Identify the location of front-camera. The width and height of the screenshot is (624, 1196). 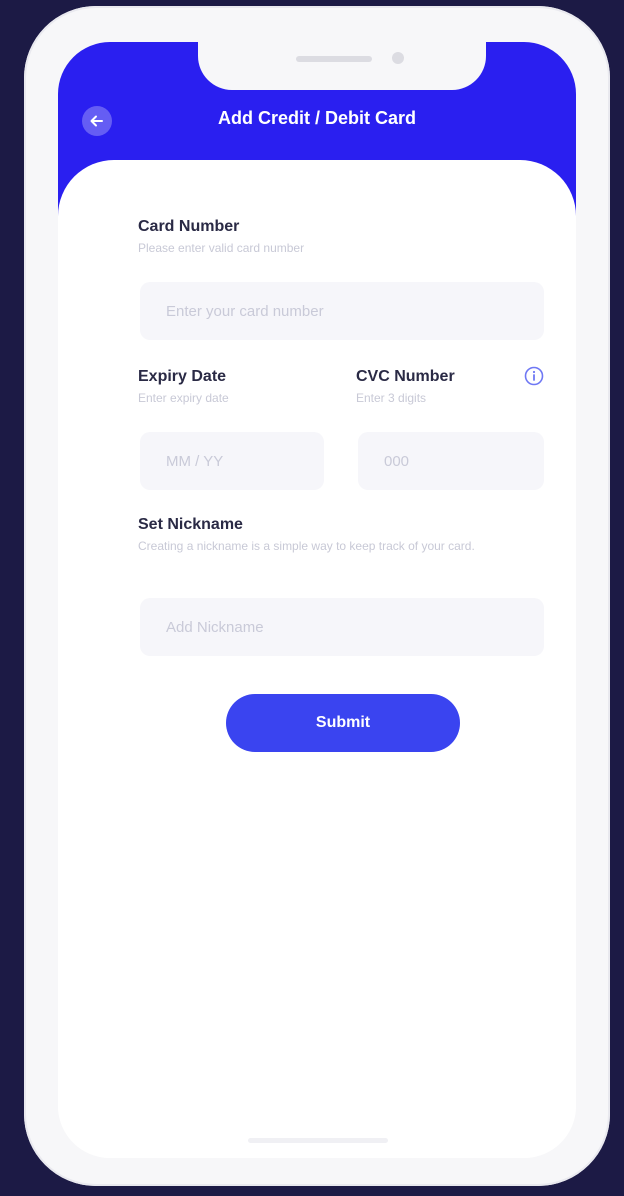
(398, 58).